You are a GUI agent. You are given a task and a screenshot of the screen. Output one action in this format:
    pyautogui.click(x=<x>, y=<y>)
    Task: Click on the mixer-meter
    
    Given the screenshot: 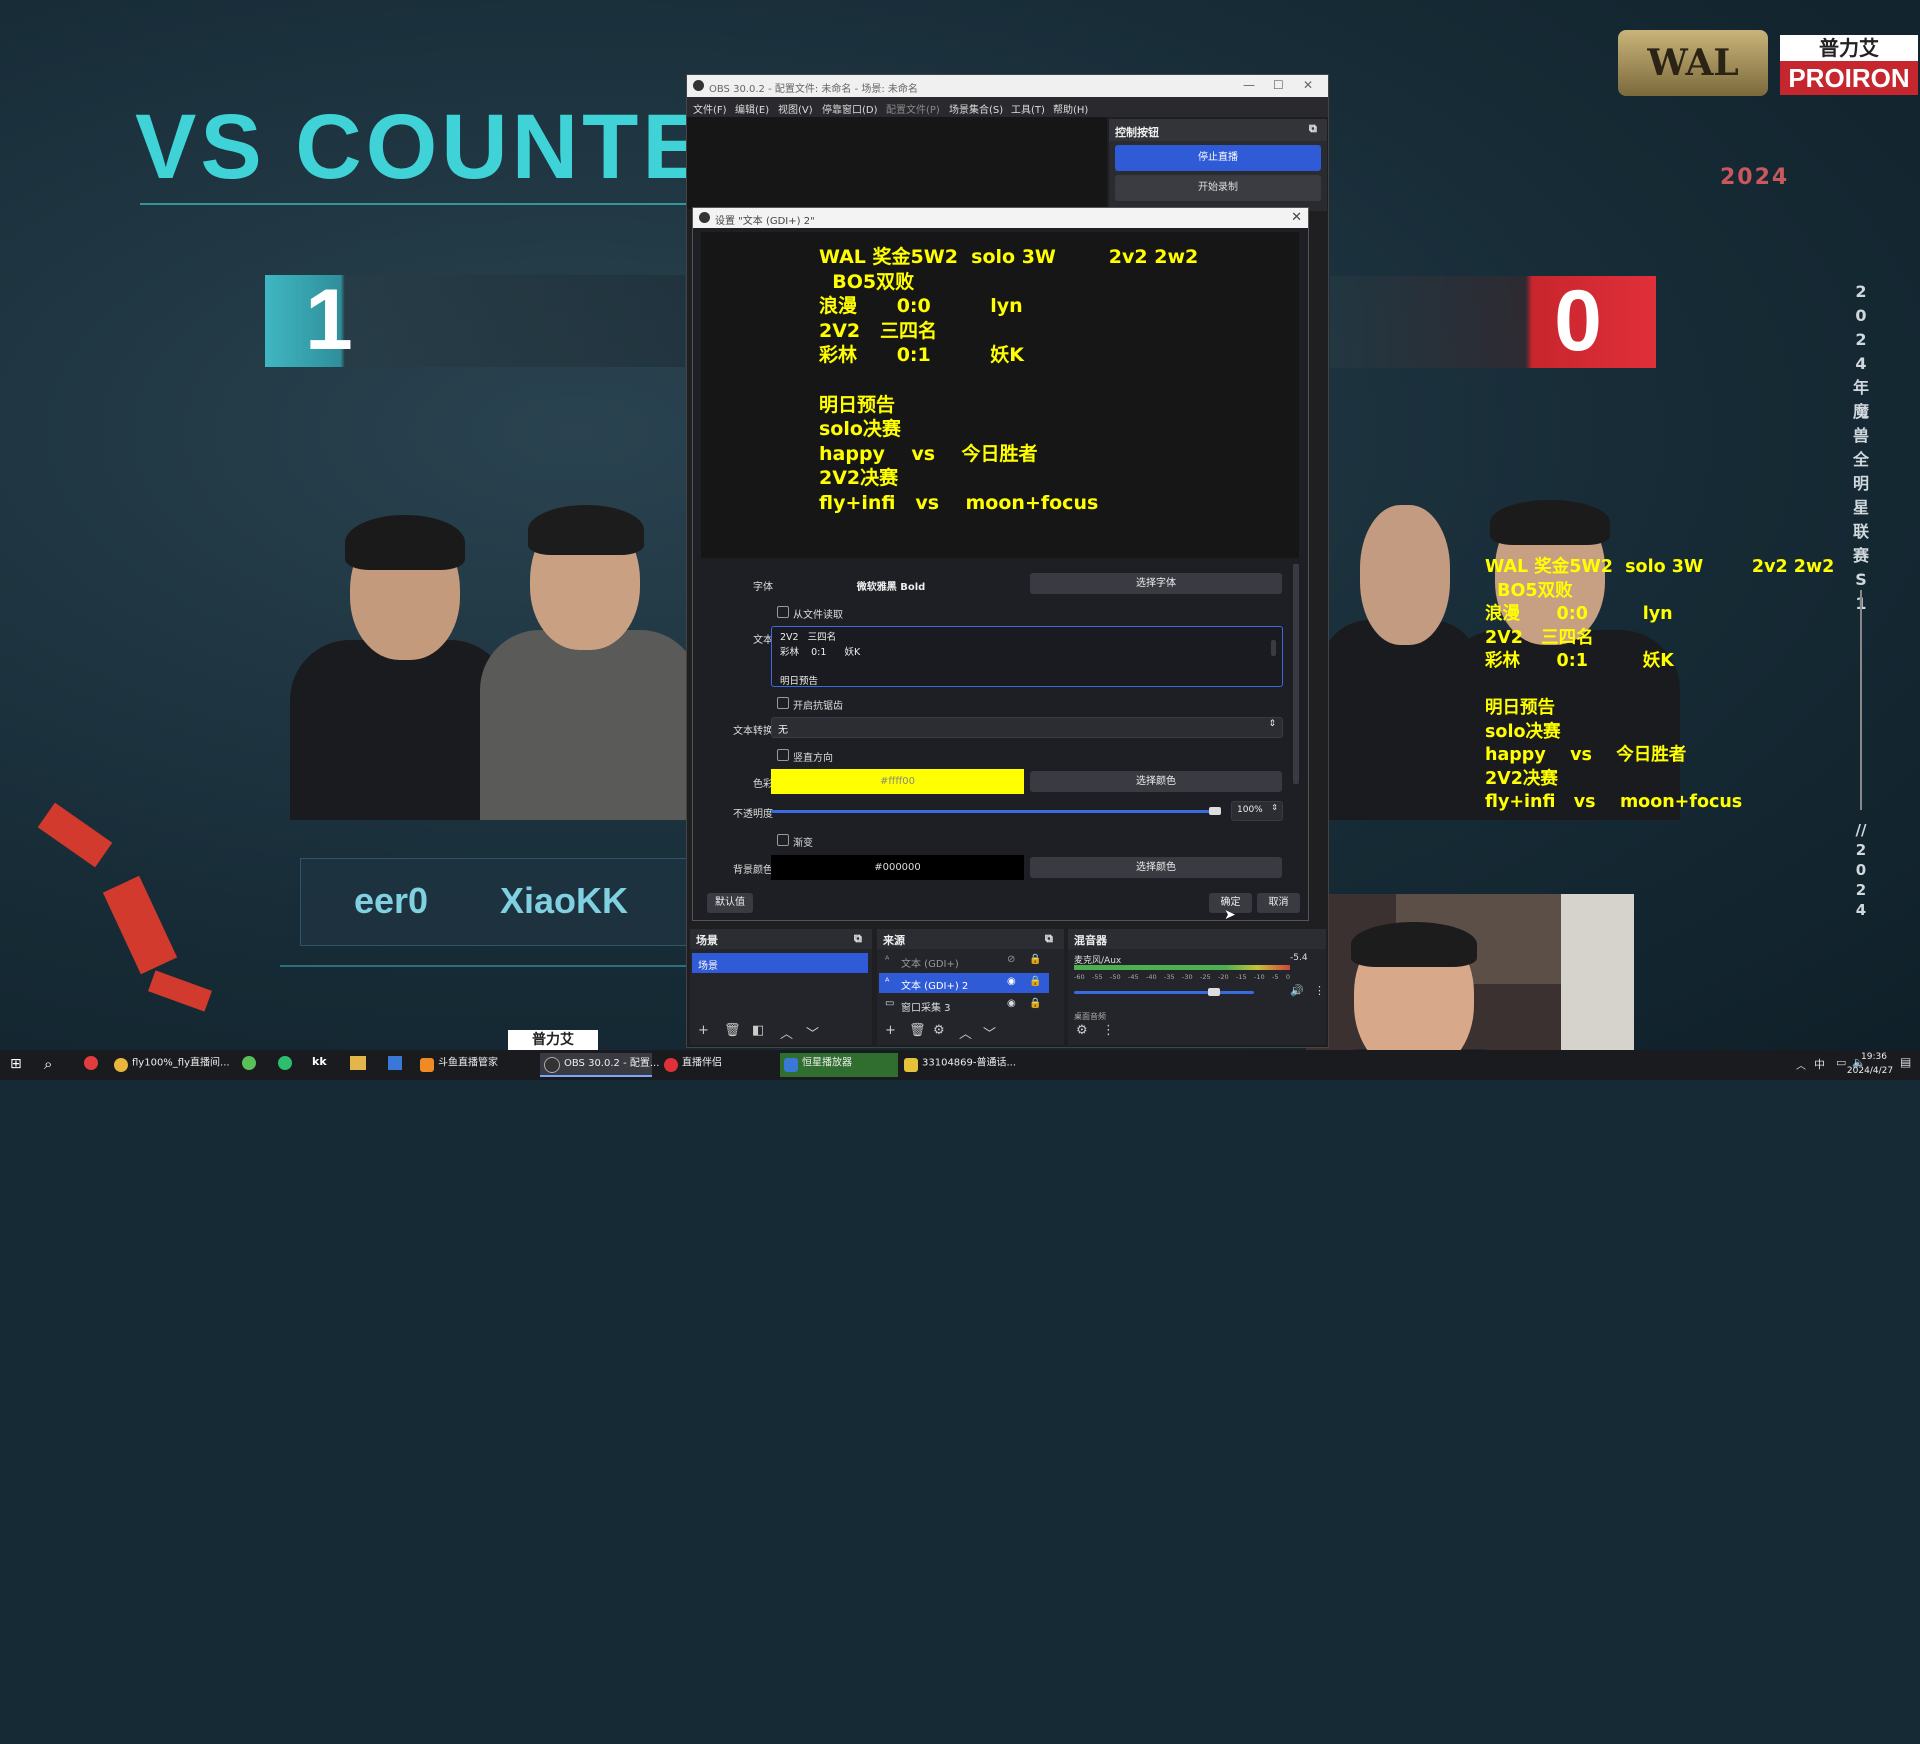 What is the action you would take?
    pyautogui.click(x=1182, y=967)
    